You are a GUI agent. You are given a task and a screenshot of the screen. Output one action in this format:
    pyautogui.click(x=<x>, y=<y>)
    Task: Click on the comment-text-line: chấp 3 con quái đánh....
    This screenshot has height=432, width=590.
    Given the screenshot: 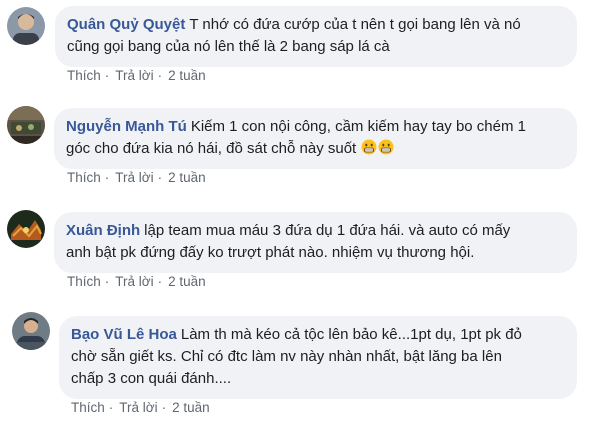 What is the action you would take?
    pyautogui.click(x=151, y=378)
    